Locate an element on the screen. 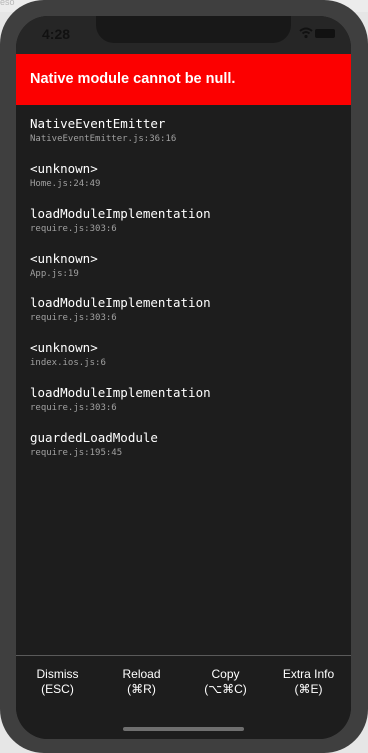  battery-icon is located at coordinates (325, 33).